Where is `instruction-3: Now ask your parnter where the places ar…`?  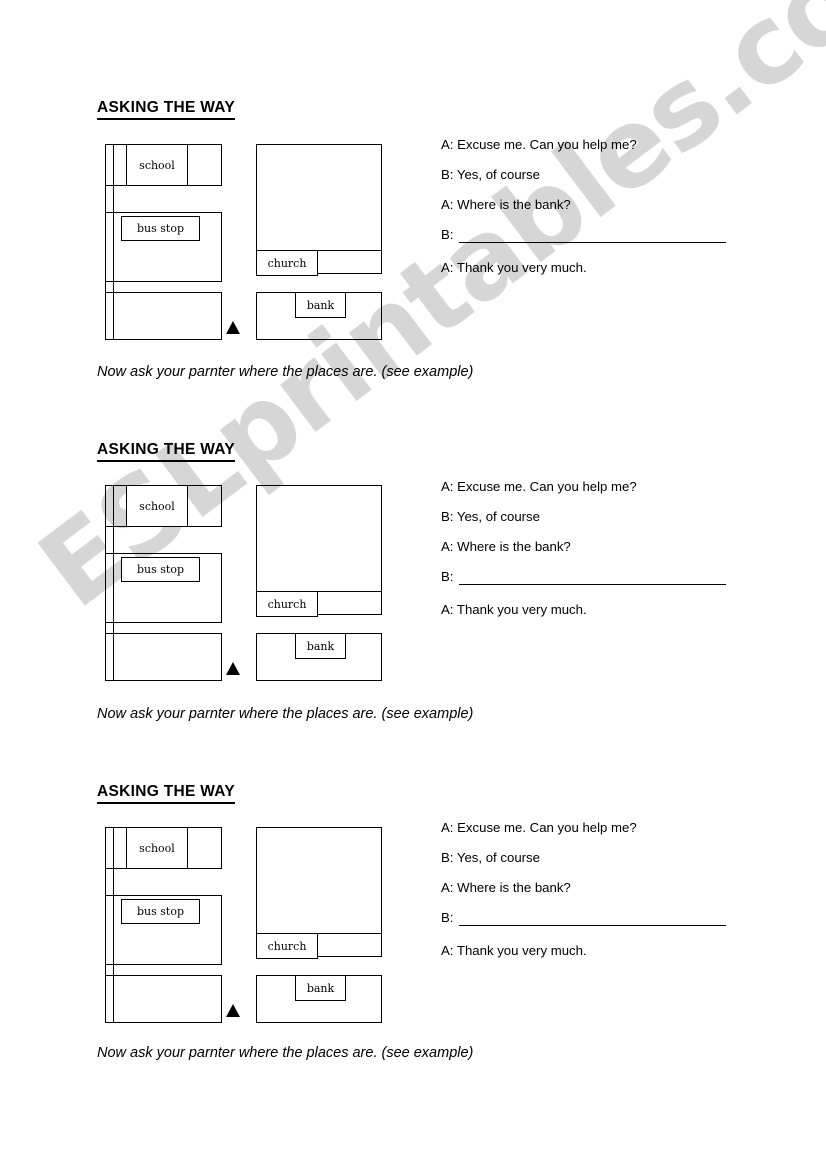
instruction-3: Now ask your parnter where the places ar… is located at coordinates (285, 1053).